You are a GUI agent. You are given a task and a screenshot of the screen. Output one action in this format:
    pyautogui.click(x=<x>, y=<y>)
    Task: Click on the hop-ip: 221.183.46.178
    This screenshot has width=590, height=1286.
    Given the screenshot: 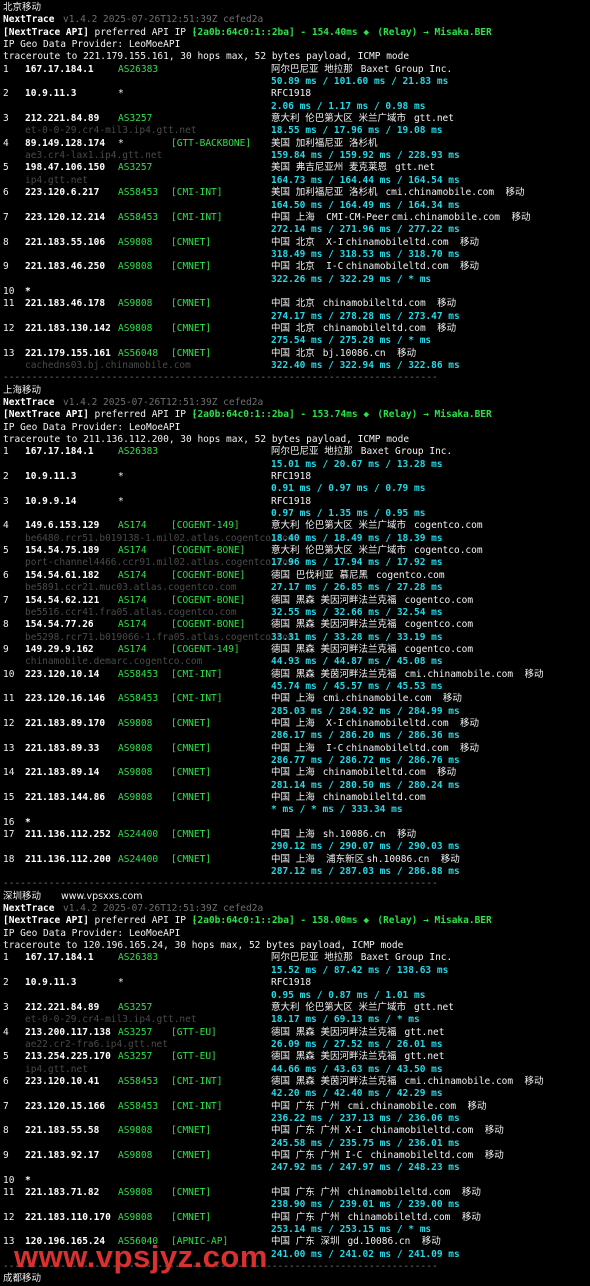 What is the action you would take?
    pyautogui.click(x=65, y=304)
    